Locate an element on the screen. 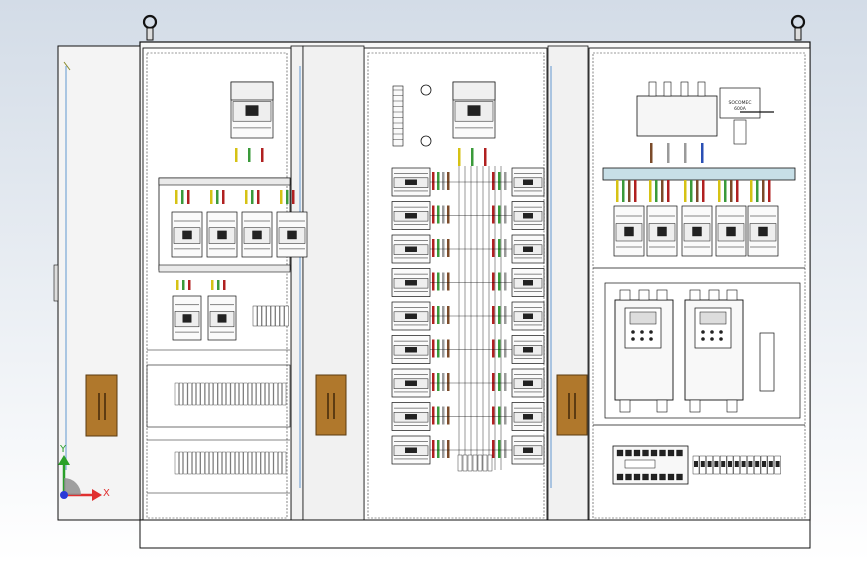  door-panel is located at coordinates (99, 283).